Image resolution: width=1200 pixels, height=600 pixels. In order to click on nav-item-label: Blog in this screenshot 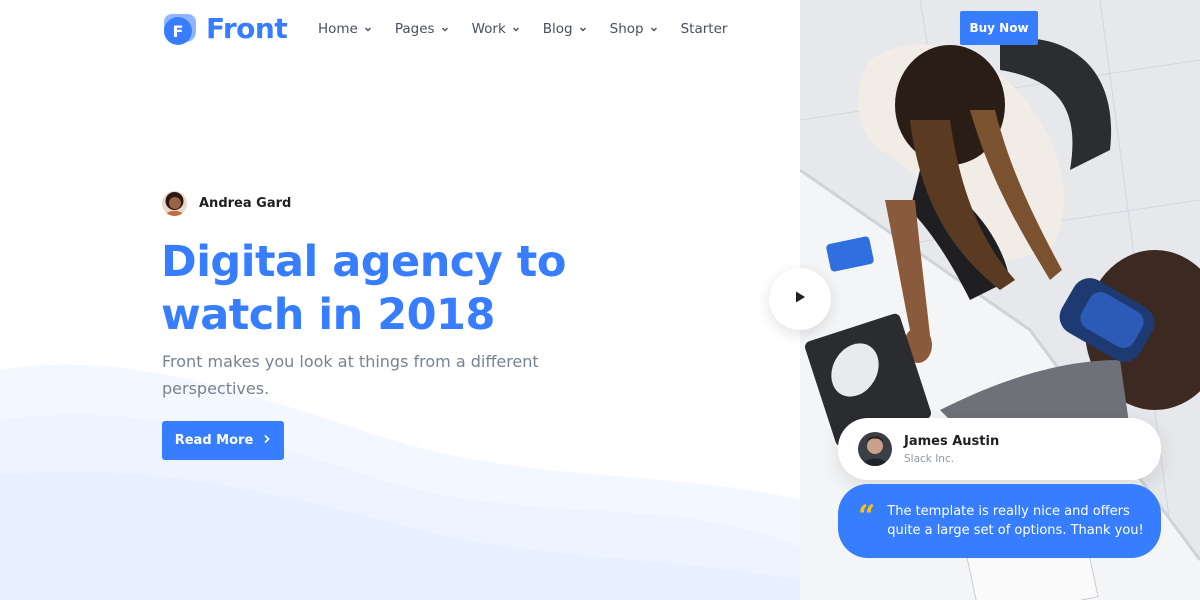, I will do `click(557, 29)`.